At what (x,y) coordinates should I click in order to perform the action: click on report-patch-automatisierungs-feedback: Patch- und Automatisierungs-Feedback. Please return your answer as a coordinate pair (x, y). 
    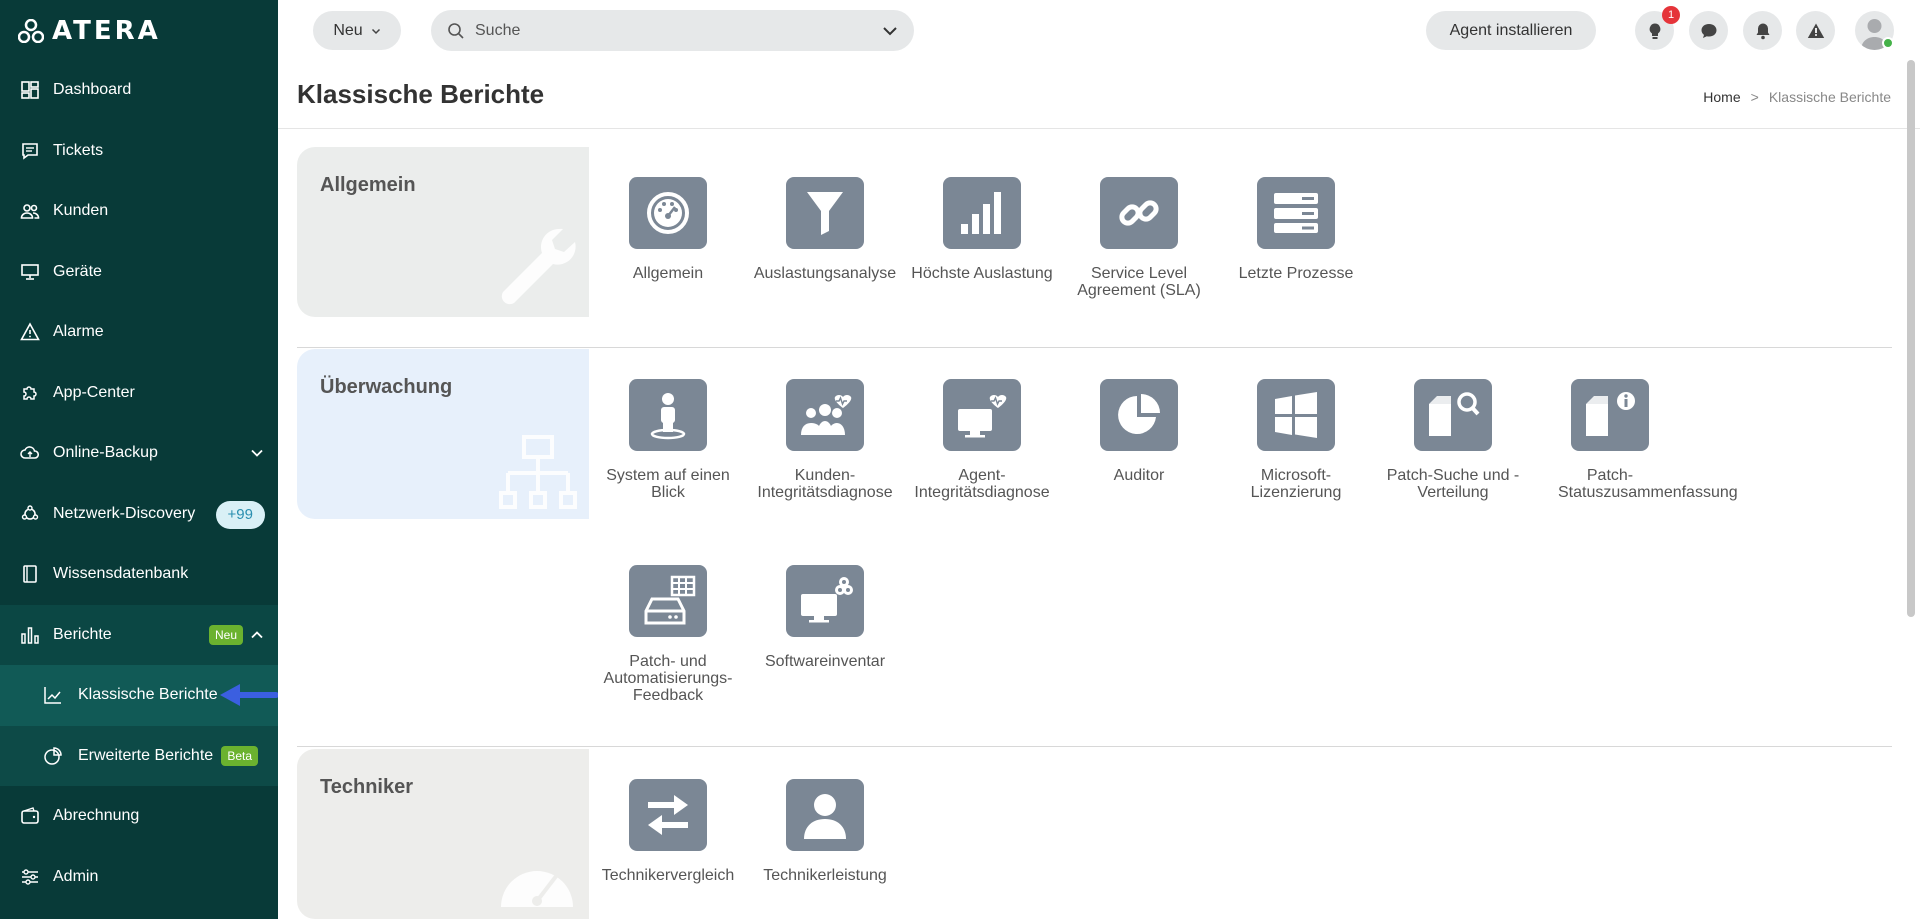
    Looking at the image, I should click on (668, 634).